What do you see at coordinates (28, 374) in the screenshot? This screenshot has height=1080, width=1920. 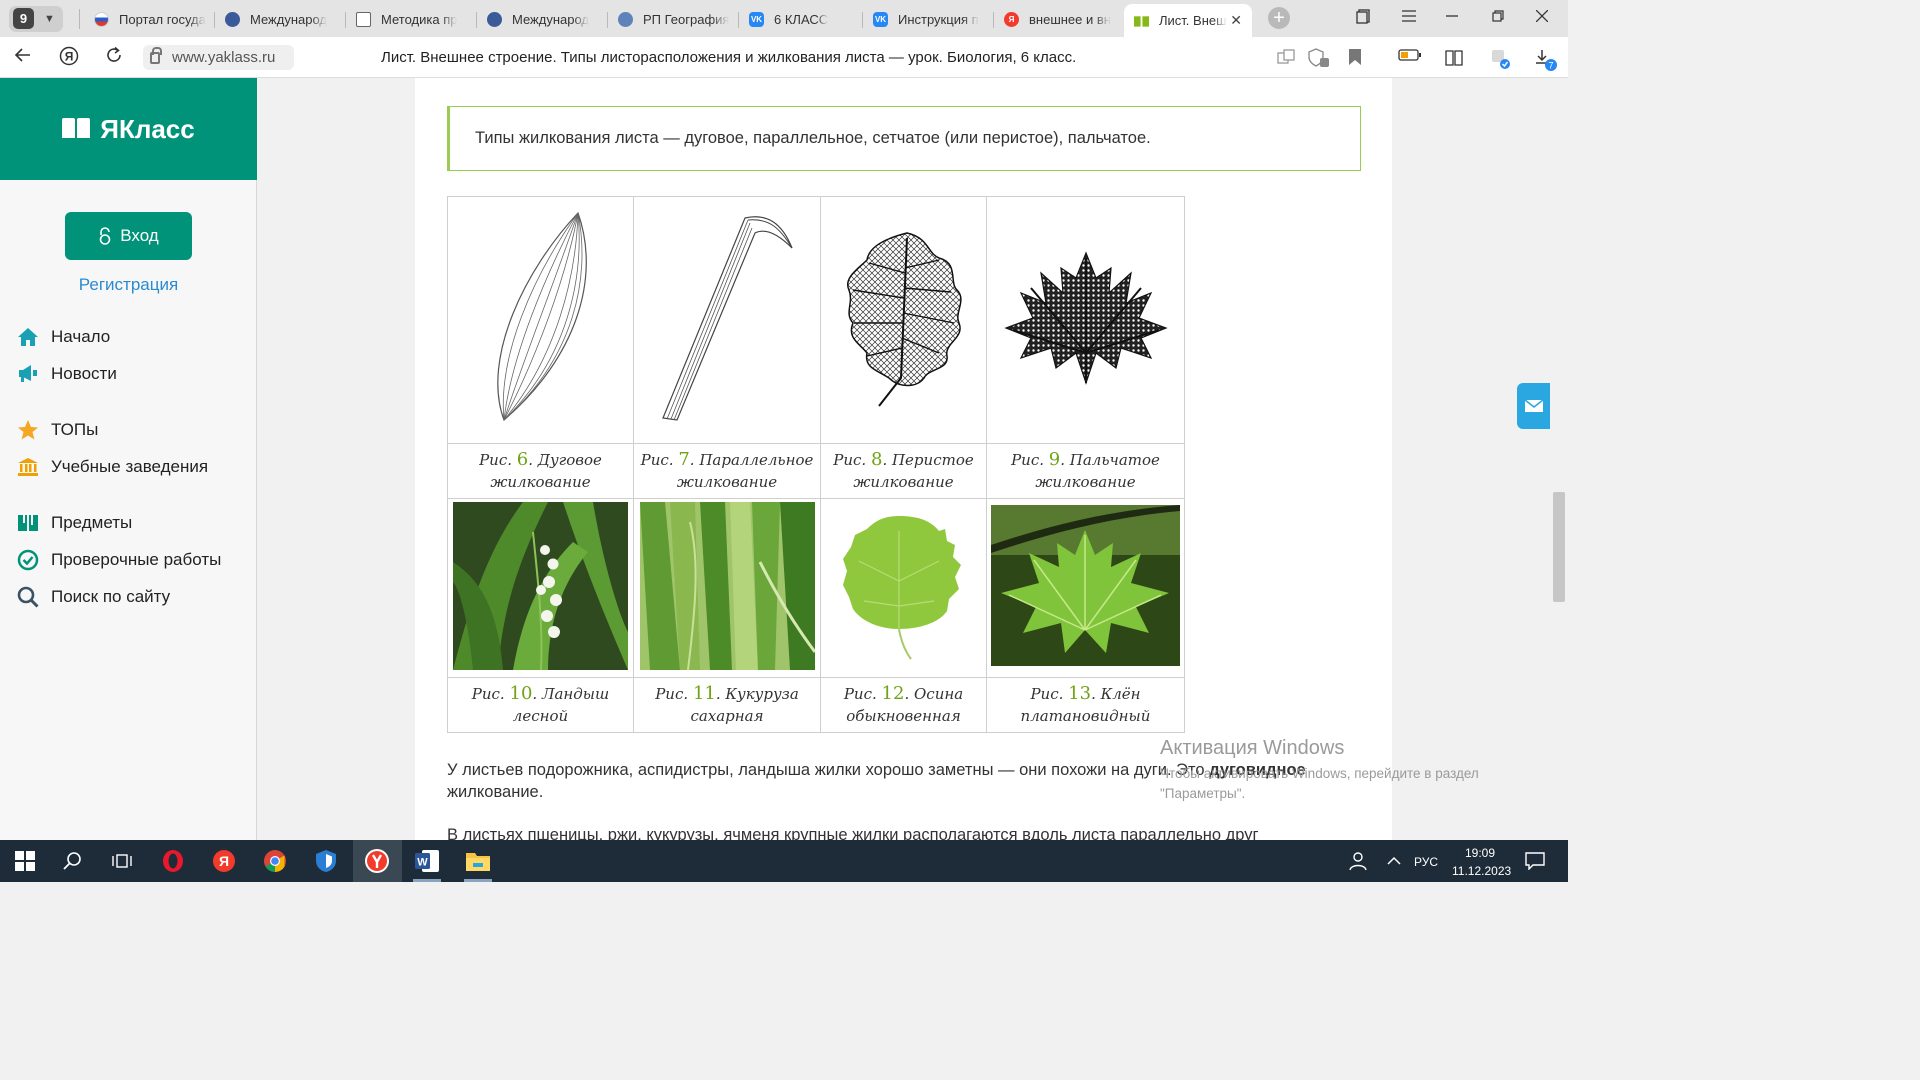 I see `news-icon` at bounding box center [28, 374].